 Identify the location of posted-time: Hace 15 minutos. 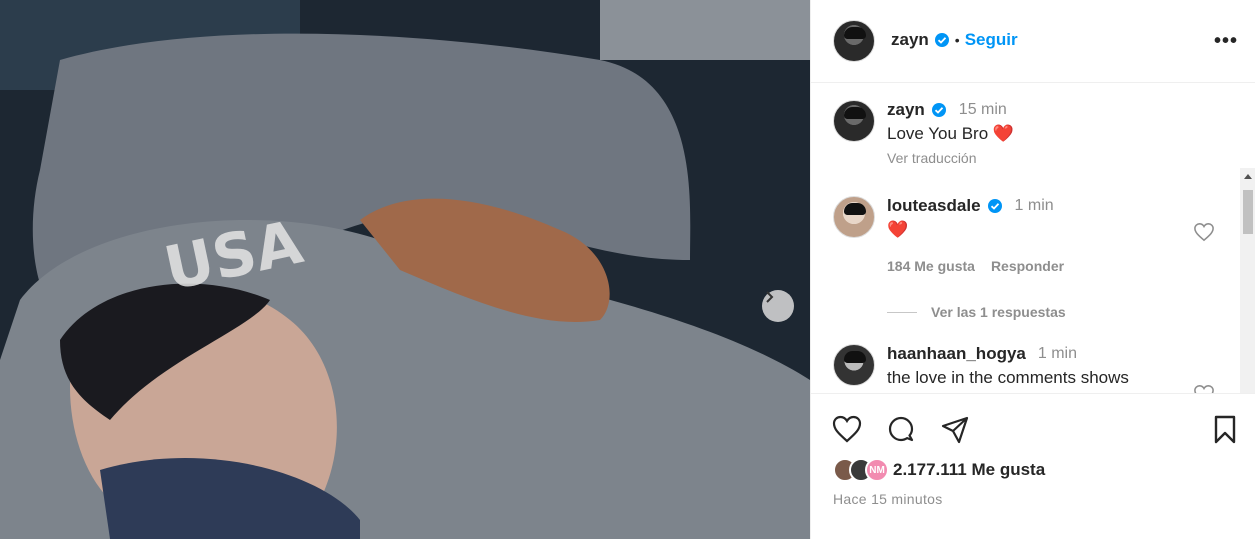
(888, 499).